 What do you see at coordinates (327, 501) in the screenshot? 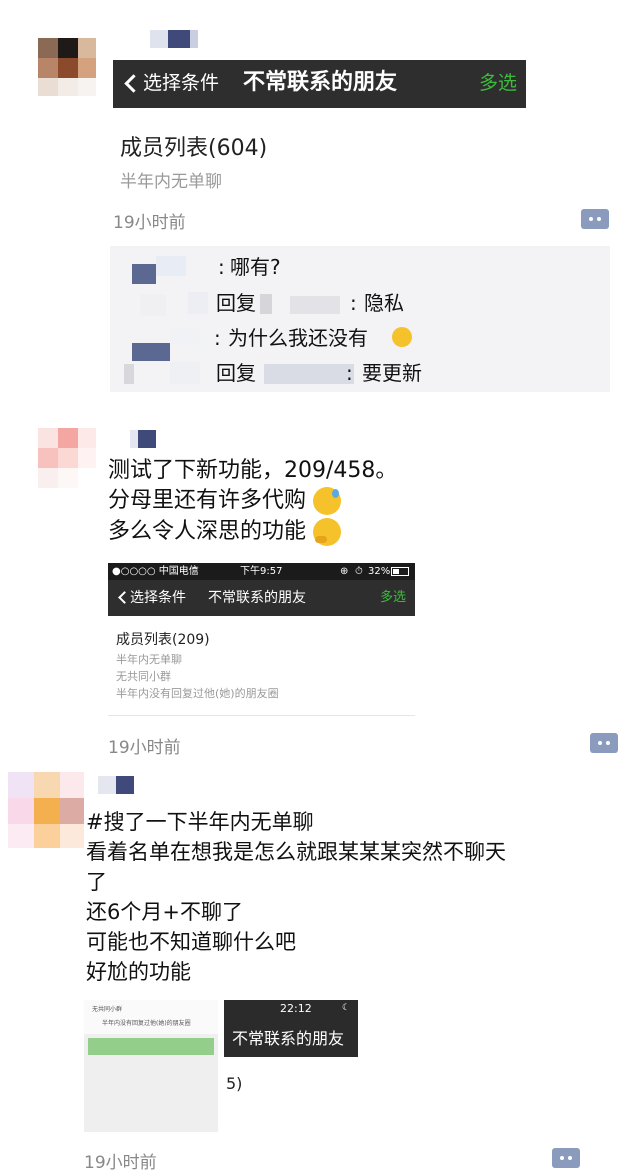
I see `grinning-sweat-emoji-icon` at bounding box center [327, 501].